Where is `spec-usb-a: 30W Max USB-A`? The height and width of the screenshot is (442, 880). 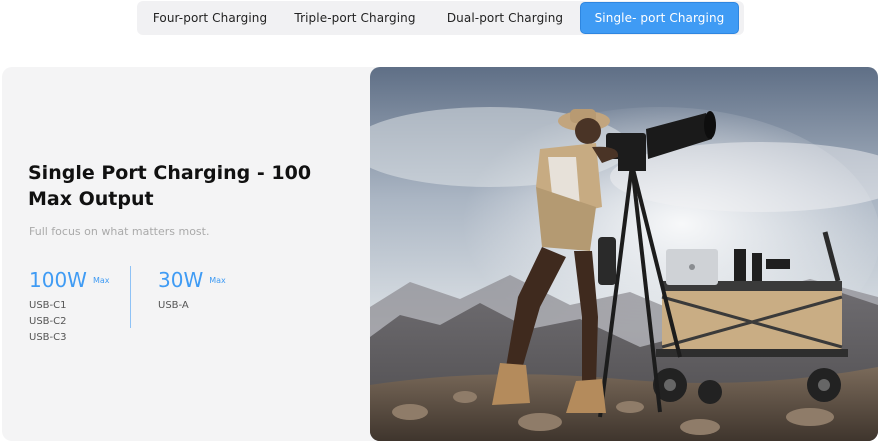
spec-usb-a: 30W Max USB-A is located at coordinates (192, 291).